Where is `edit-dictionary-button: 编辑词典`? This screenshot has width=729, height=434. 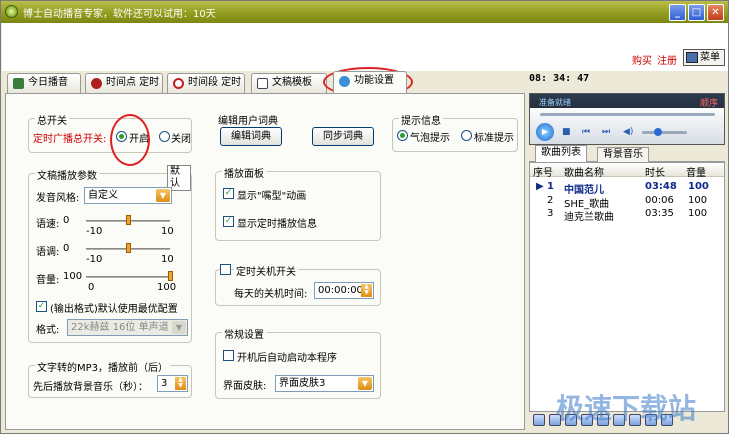 edit-dictionary-button: 编辑词典 is located at coordinates (251, 136).